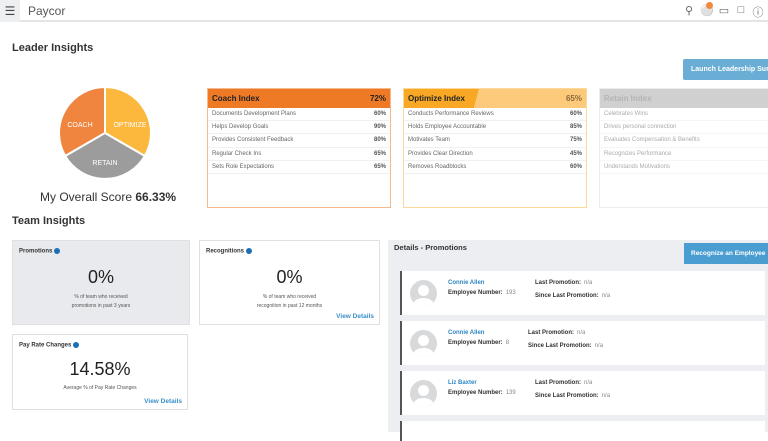 The width and height of the screenshot is (768, 441). What do you see at coordinates (495, 128) in the screenshot?
I see `index-item: Holds Employee Accountable 85%` at bounding box center [495, 128].